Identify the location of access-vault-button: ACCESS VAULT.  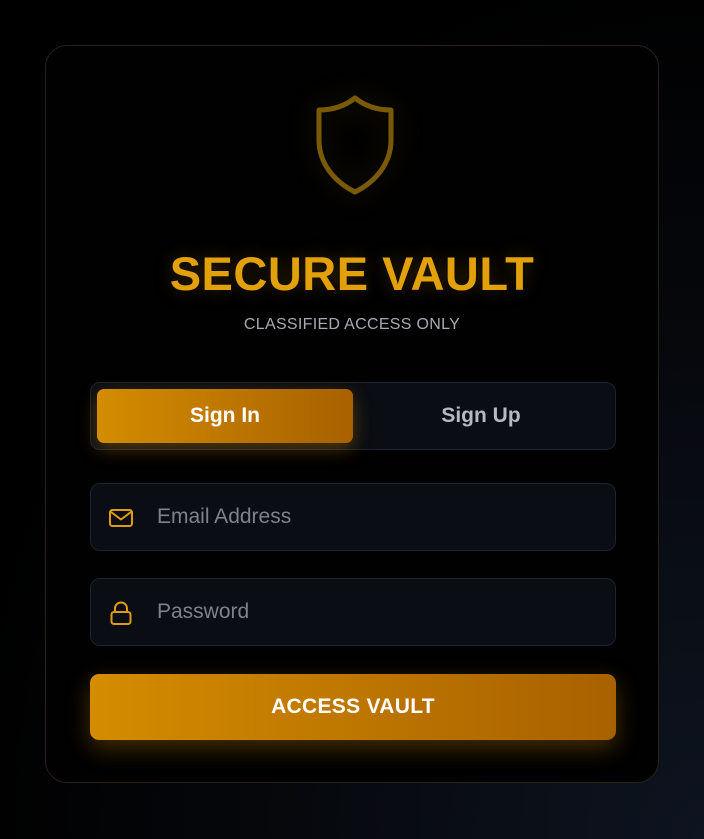
(353, 707).